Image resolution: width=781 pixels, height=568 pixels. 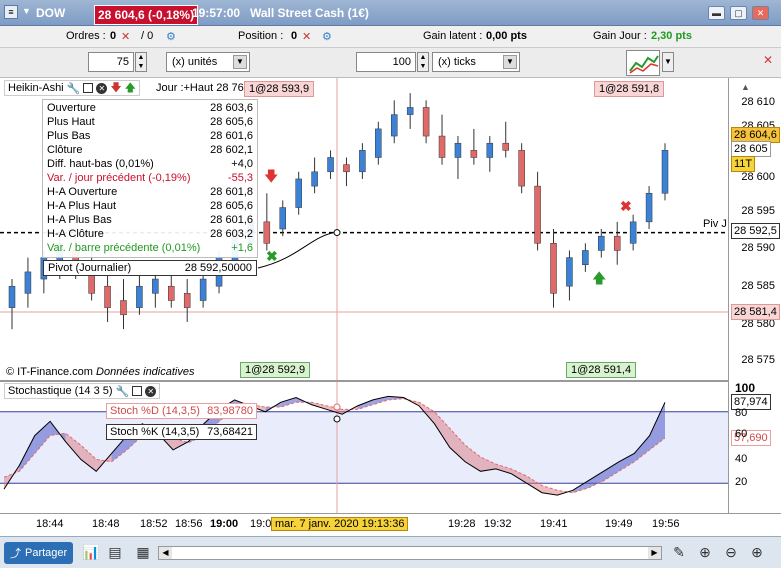 What do you see at coordinates (111, 62) in the screenshot?
I see `quantity-input: 75` at bounding box center [111, 62].